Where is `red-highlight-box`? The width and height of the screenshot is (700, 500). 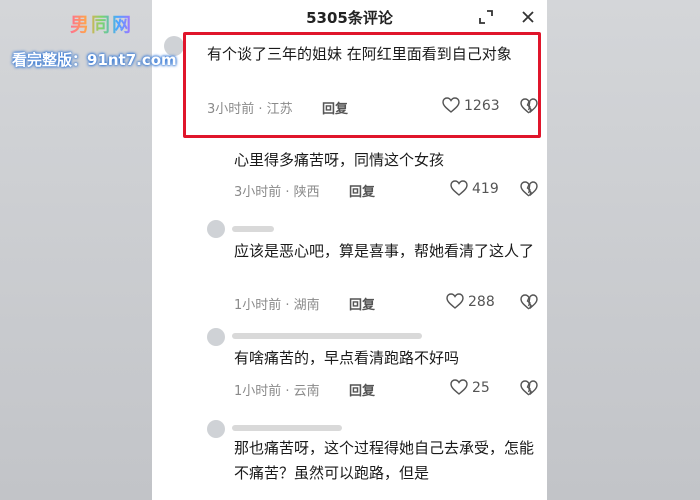 red-highlight-box is located at coordinates (362, 85).